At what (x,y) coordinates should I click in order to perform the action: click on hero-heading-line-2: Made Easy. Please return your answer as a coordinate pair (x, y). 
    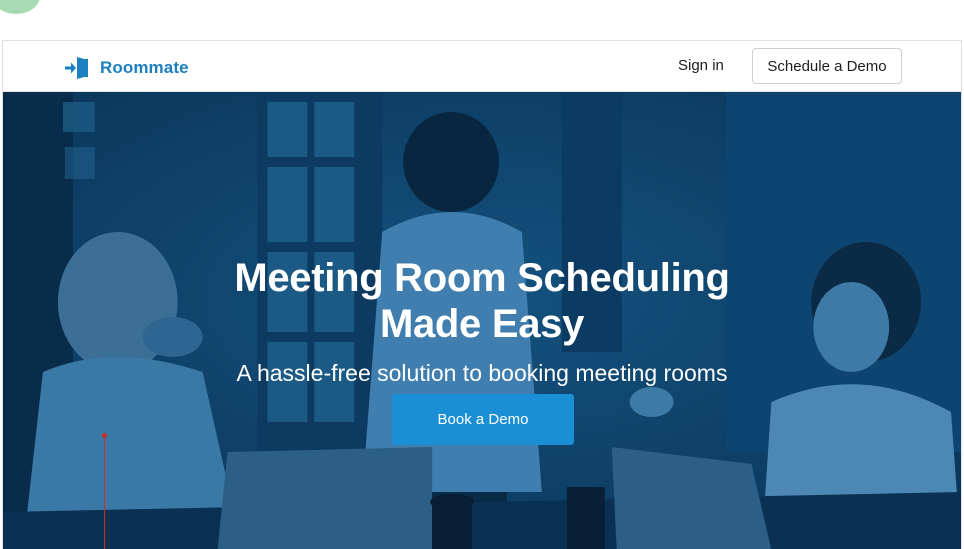
    Looking at the image, I should click on (482, 323).